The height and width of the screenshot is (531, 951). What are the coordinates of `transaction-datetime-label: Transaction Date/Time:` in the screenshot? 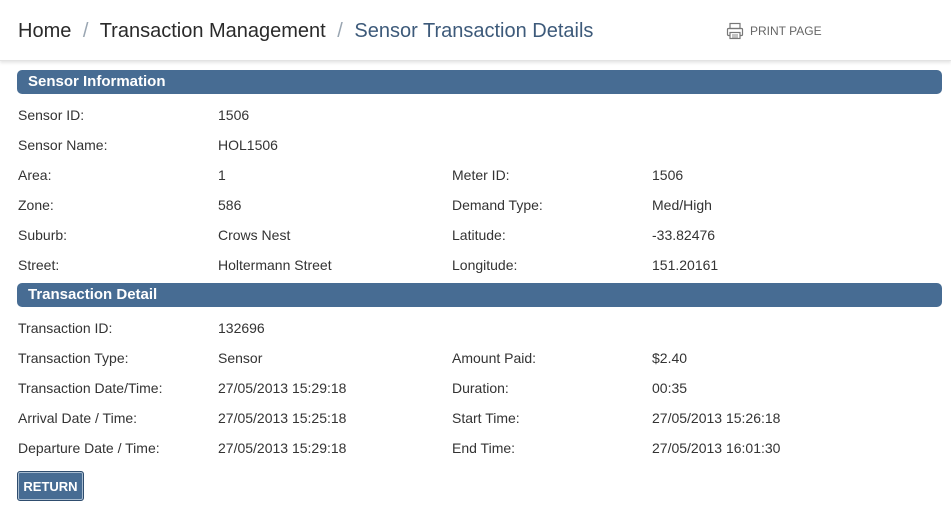 It's located at (90, 388).